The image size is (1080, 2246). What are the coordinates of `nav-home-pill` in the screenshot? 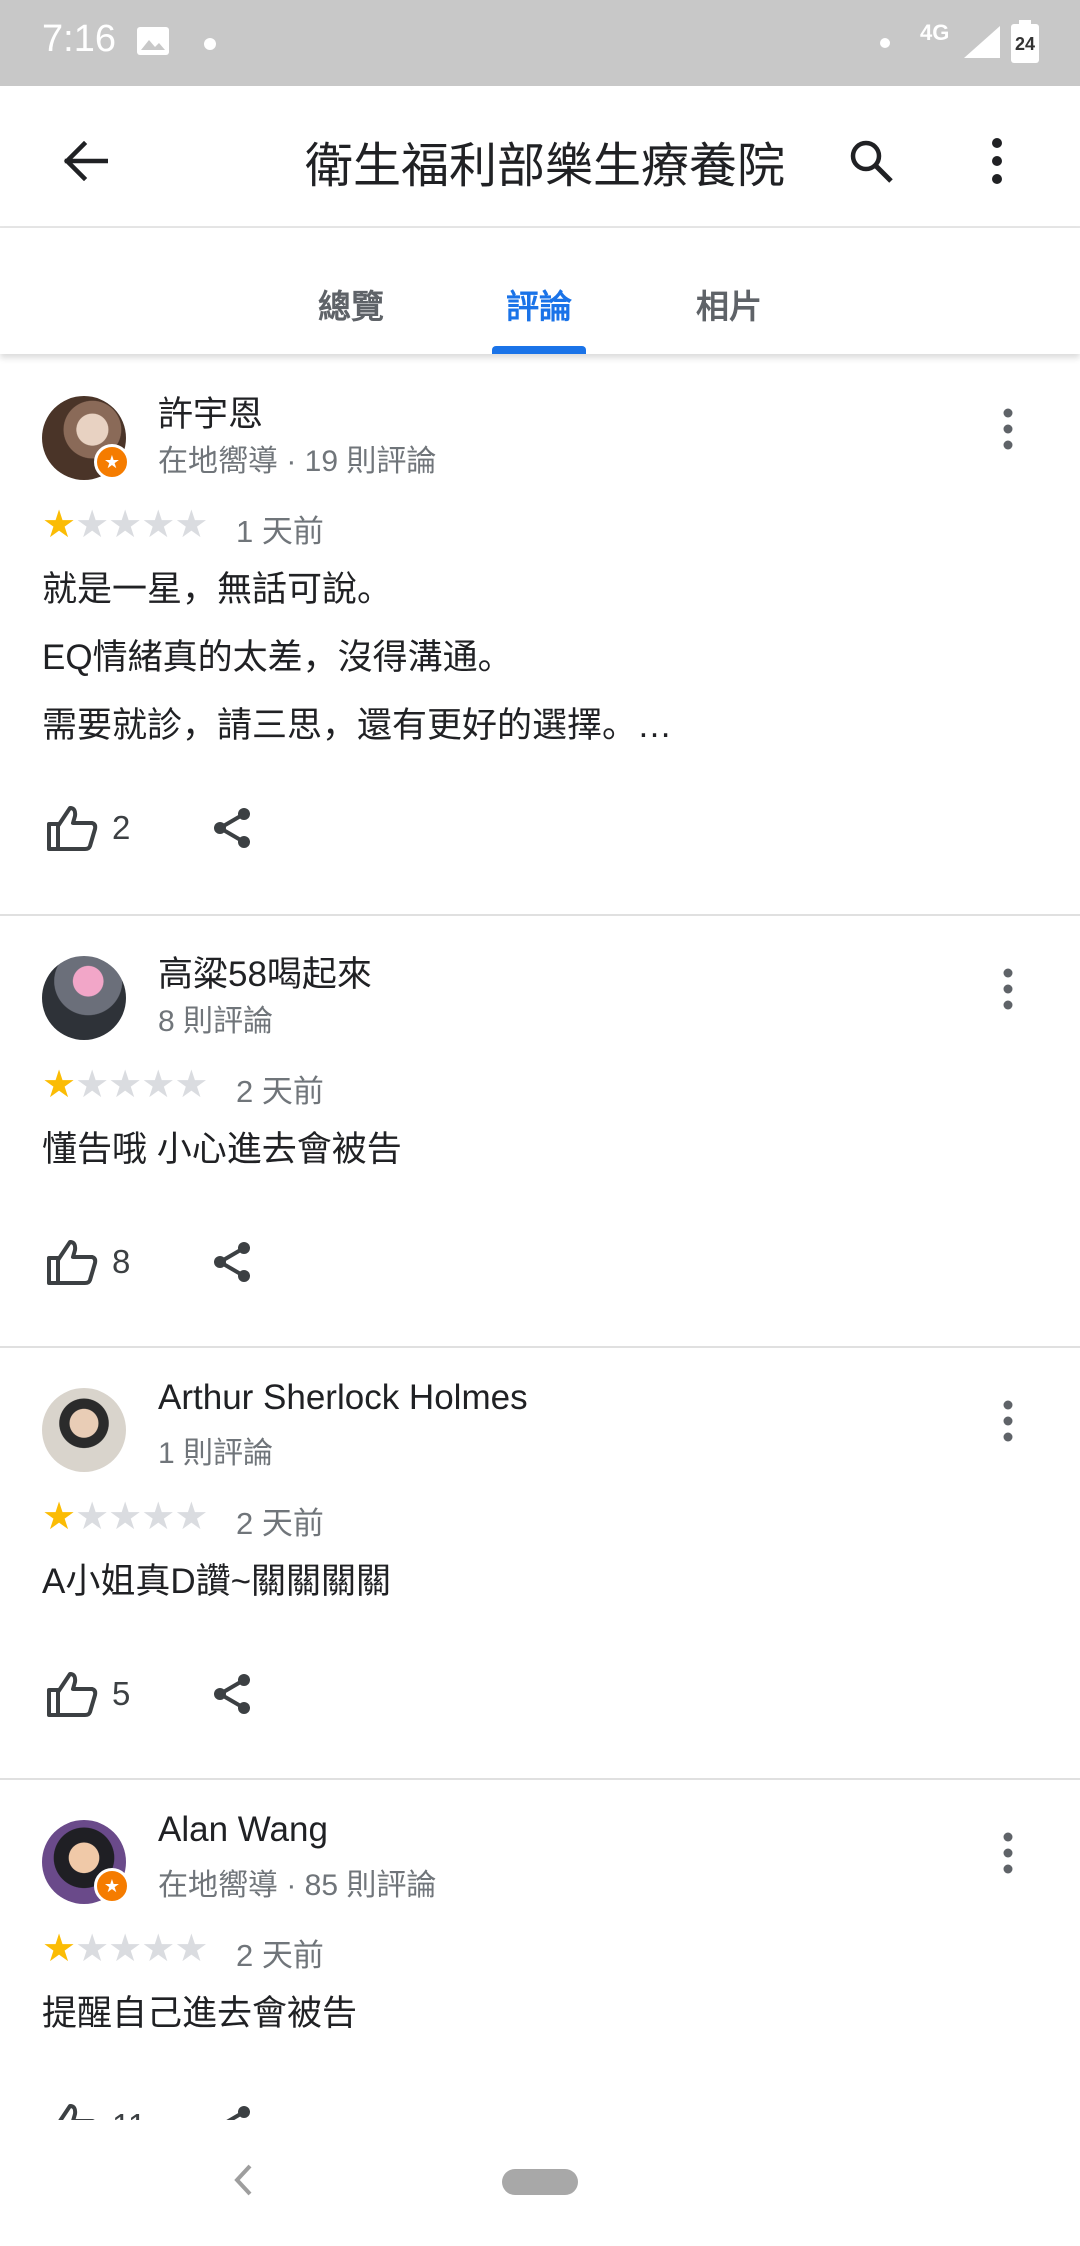 It's located at (540, 2182).